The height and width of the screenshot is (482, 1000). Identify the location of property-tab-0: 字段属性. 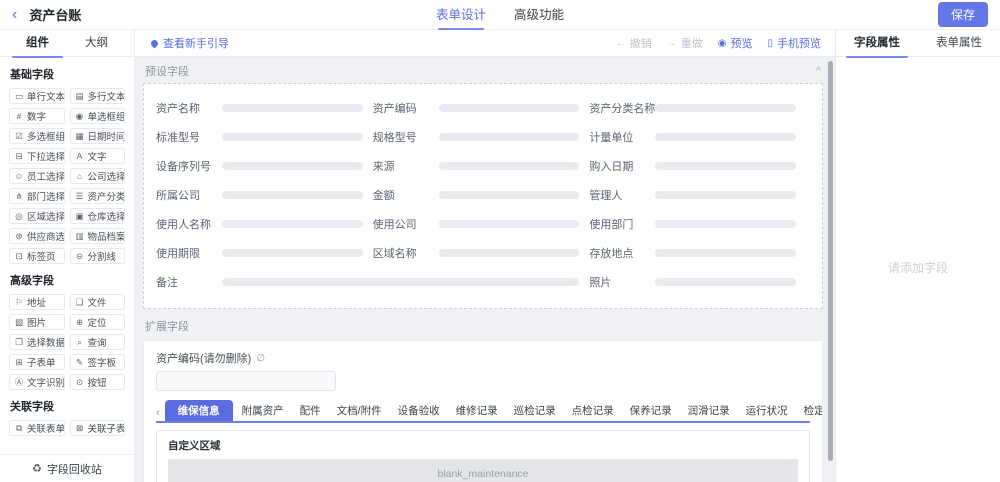
(877, 44).